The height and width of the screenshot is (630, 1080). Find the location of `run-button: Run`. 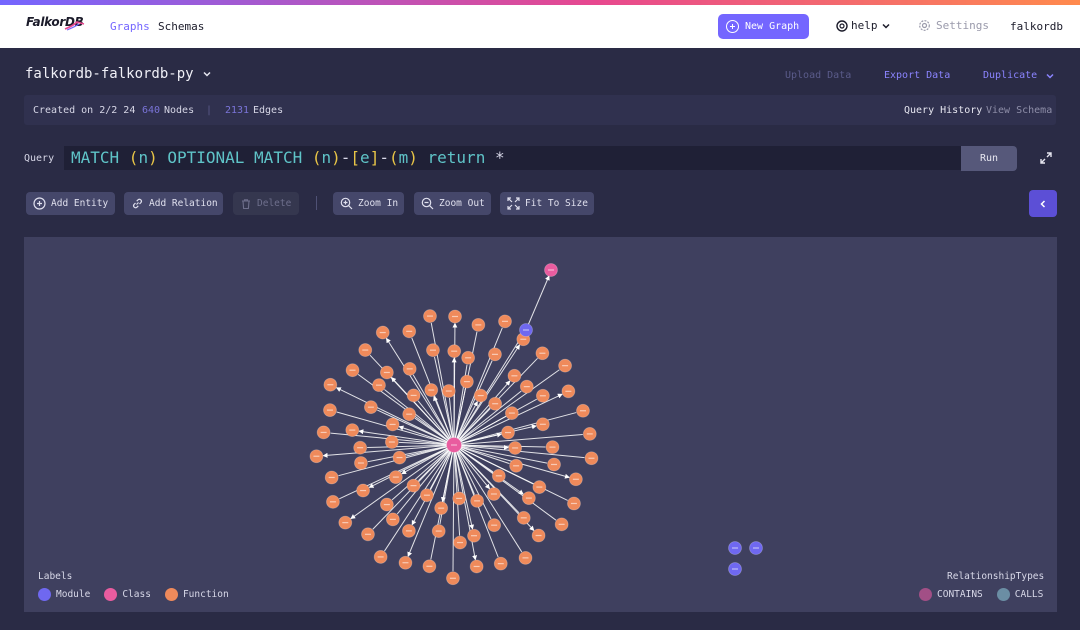

run-button: Run is located at coordinates (989, 158).